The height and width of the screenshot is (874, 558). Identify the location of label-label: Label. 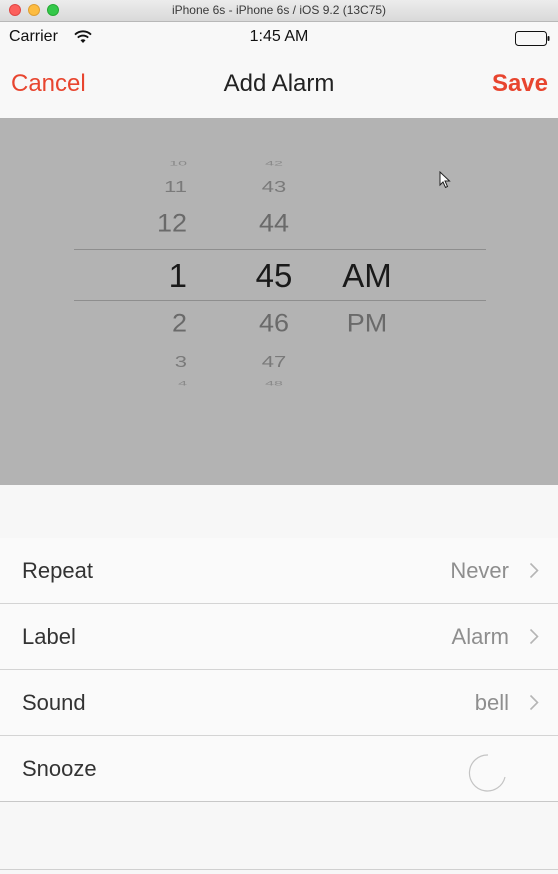
(49, 636).